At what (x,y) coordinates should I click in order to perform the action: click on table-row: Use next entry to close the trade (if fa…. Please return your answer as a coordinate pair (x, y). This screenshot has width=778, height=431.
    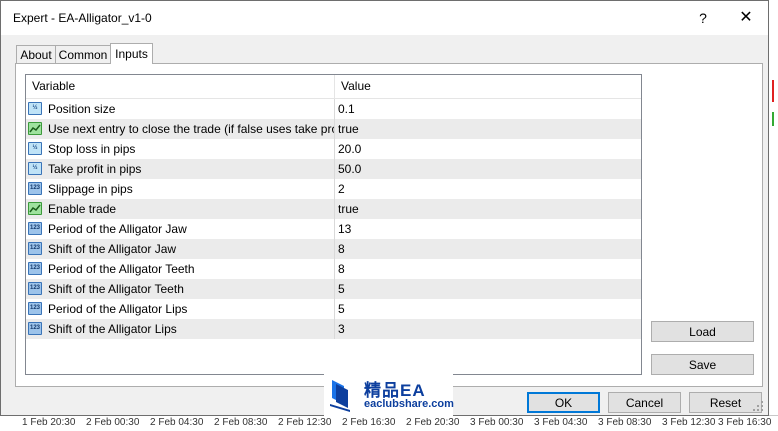
    Looking at the image, I should click on (333, 129).